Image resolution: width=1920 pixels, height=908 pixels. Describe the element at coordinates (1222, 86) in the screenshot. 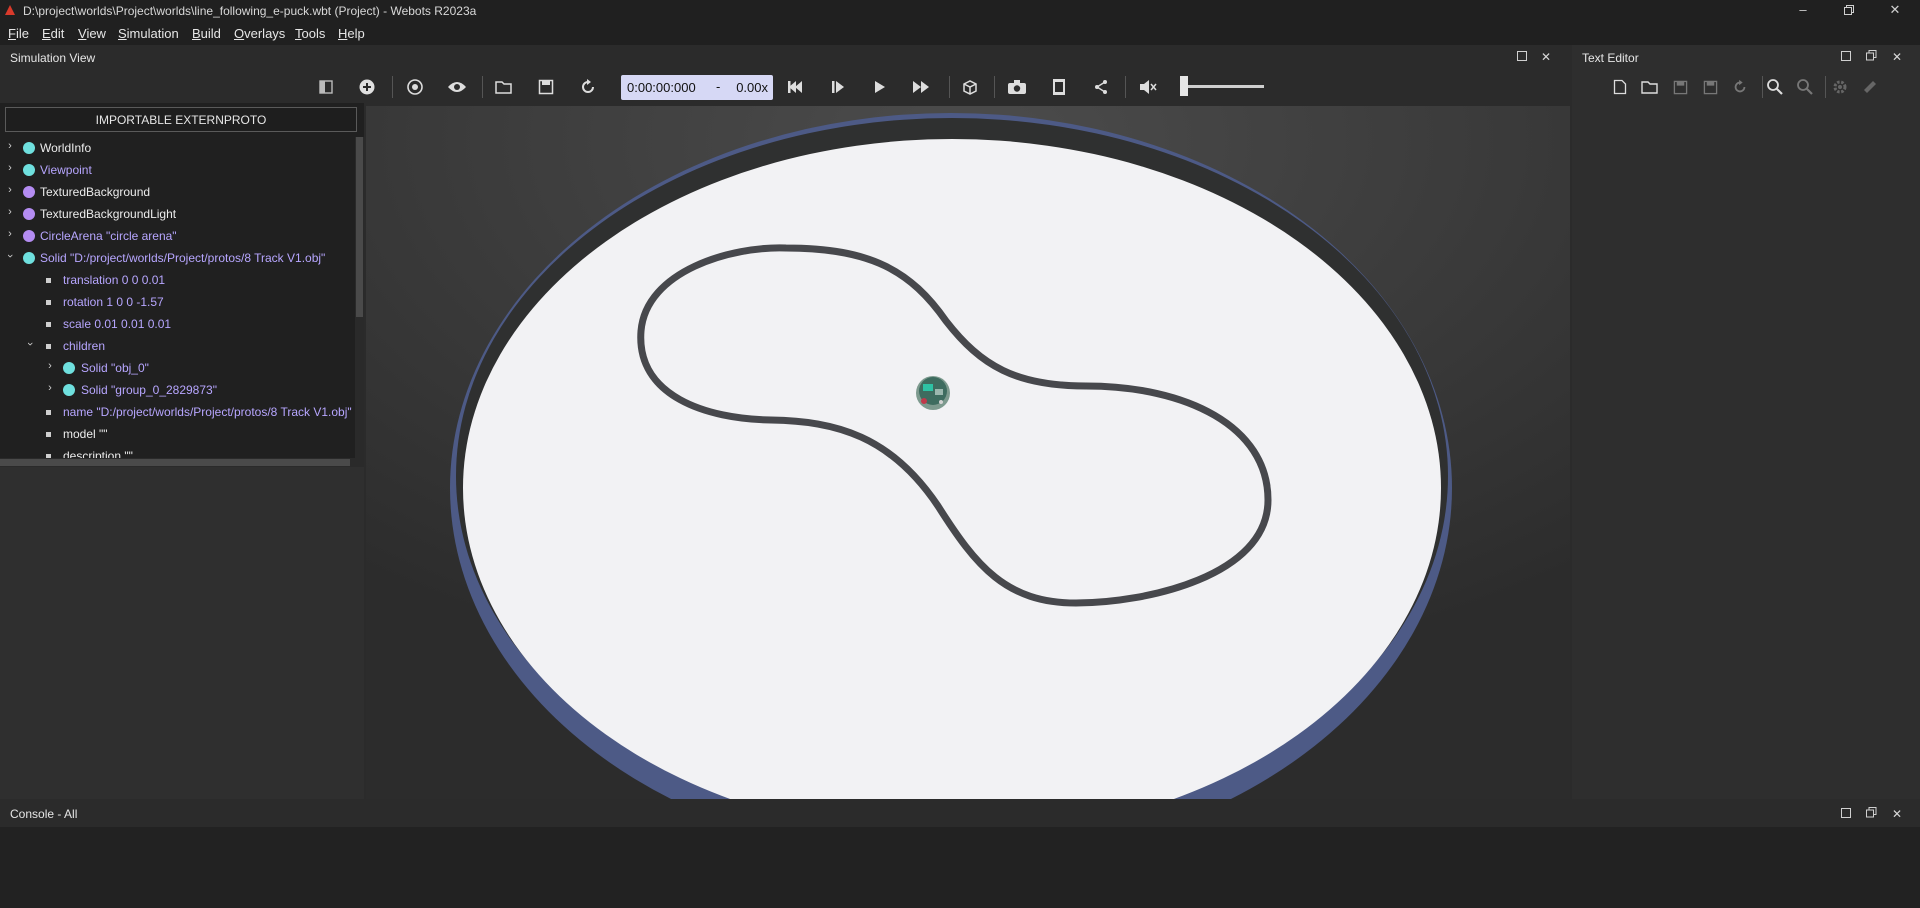

I see `volume-slider` at that location.